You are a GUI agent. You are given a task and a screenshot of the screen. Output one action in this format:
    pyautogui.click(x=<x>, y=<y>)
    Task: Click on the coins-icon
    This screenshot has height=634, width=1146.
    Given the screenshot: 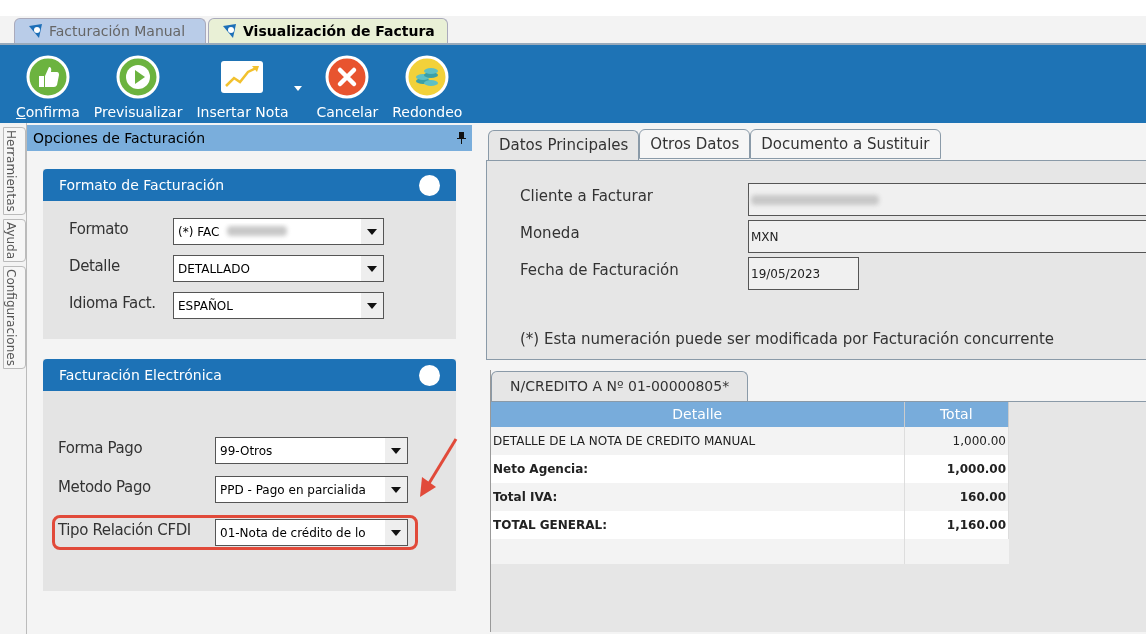 What is the action you would take?
    pyautogui.click(x=427, y=77)
    